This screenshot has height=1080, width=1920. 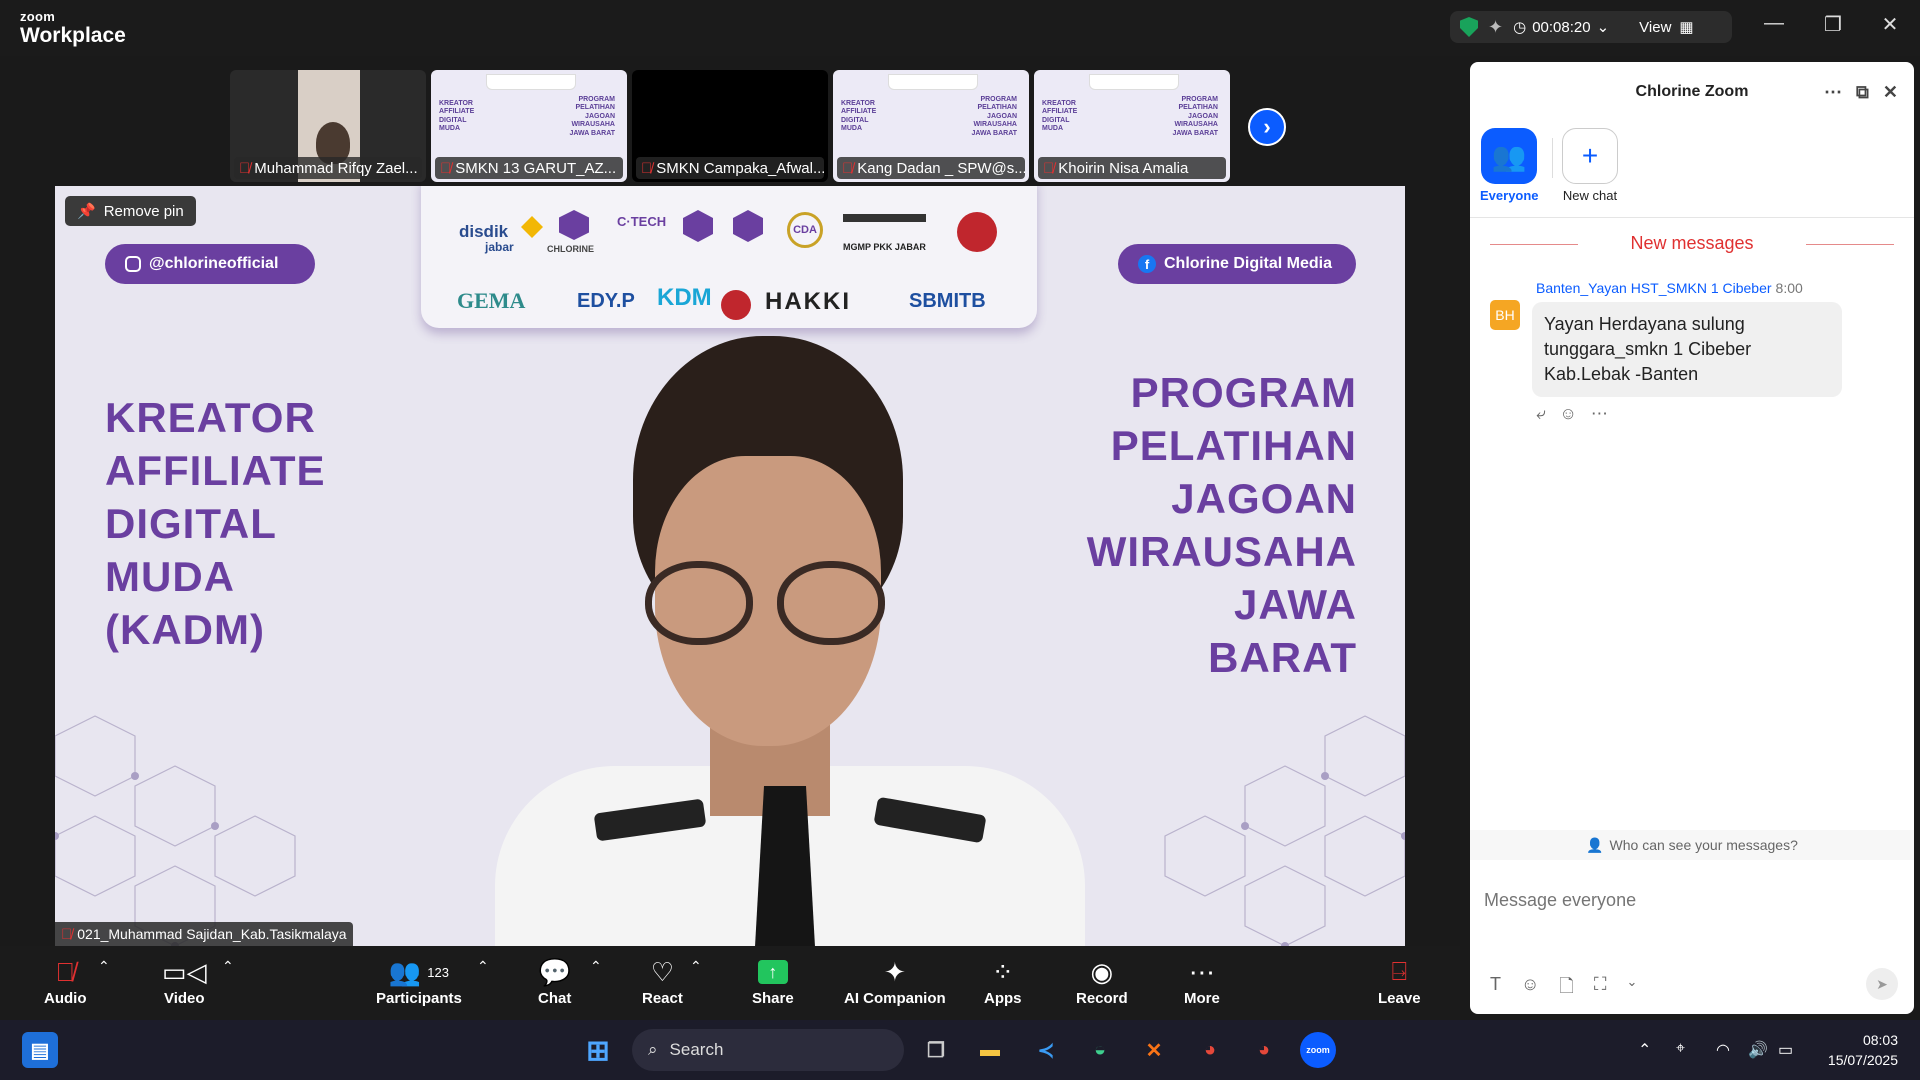 What do you see at coordinates (1046, 1050) in the screenshot?
I see `vscode-icon: ≺` at bounding box center [1046, 1050].